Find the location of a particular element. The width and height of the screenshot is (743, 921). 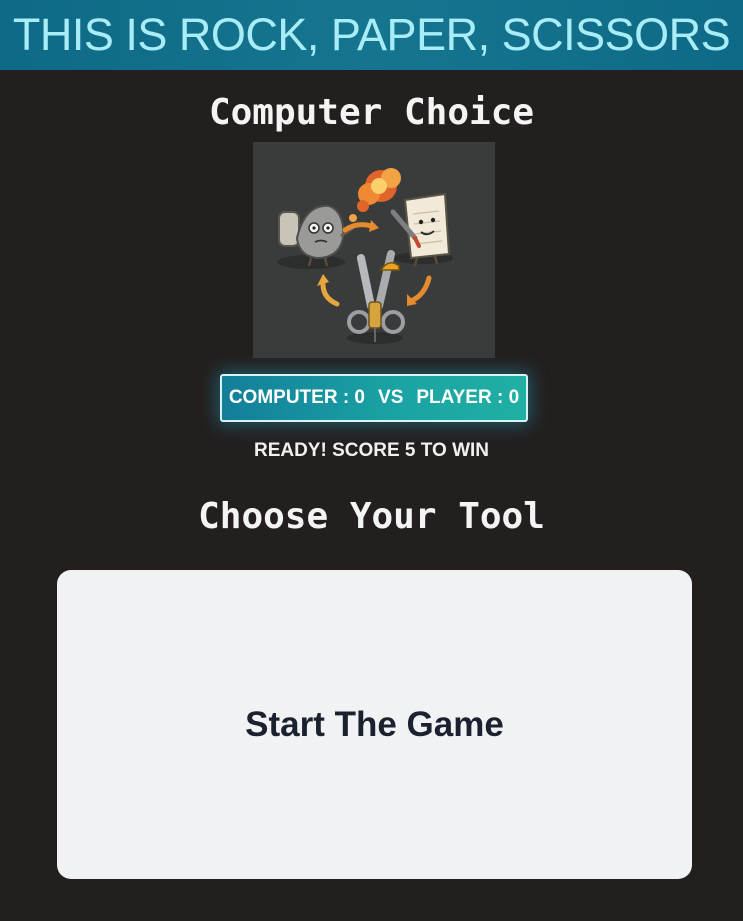

game-title: THIS IS ROCK, PAPER, SCISSORS is located at coordinates (371, 34).